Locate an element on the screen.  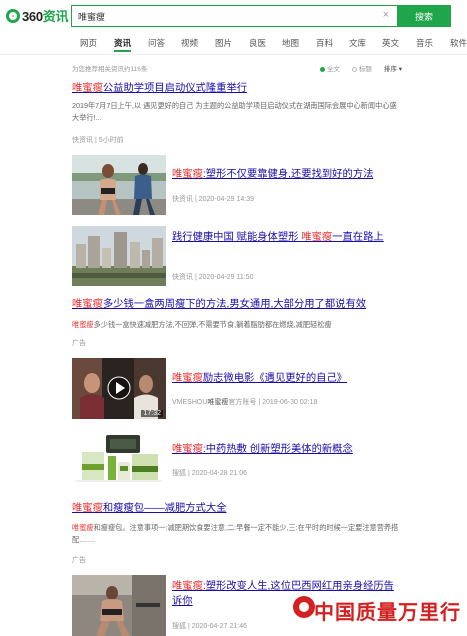
logo-number: 360 is located at coordinates (32, 16).